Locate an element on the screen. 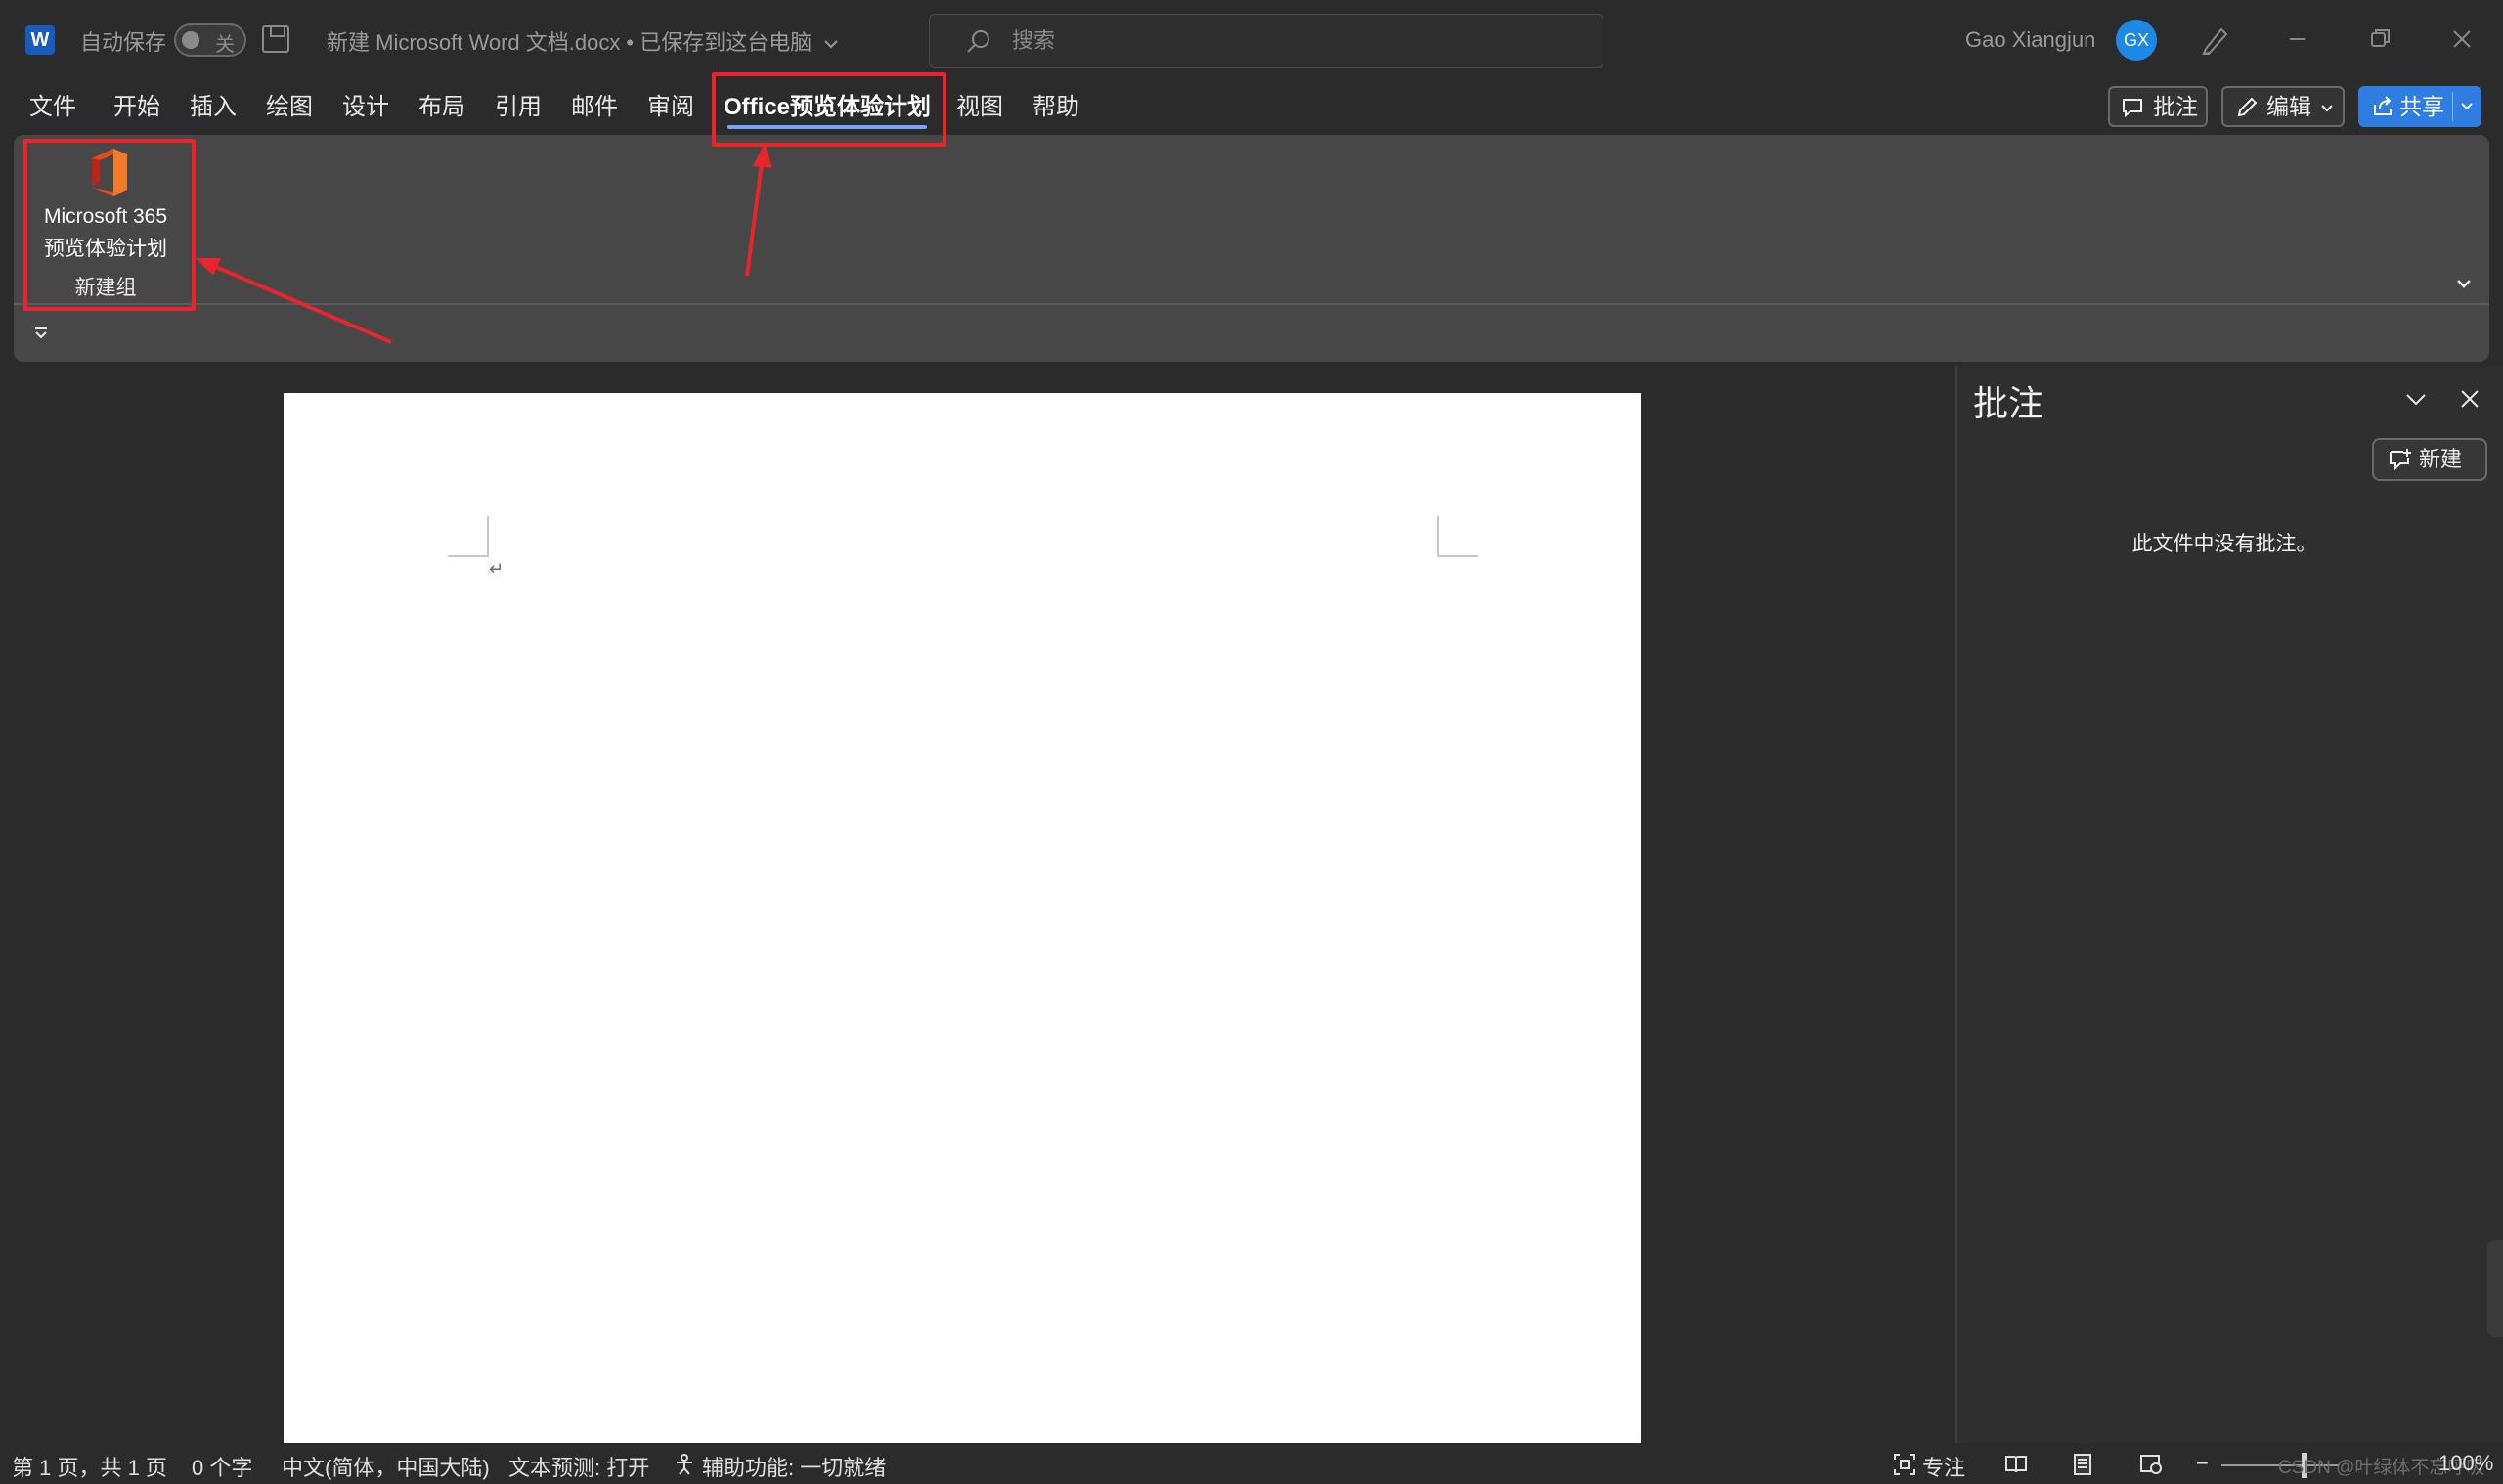 The image size is (2503, 1484). comment-icon is located at coordinates (2132, 108).